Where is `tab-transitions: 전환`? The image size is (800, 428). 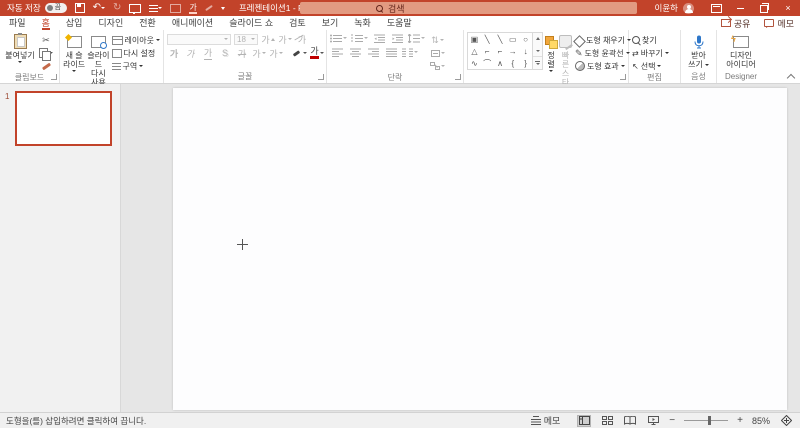
tab-transitions: 전환 is located at coordinates (147, 23).